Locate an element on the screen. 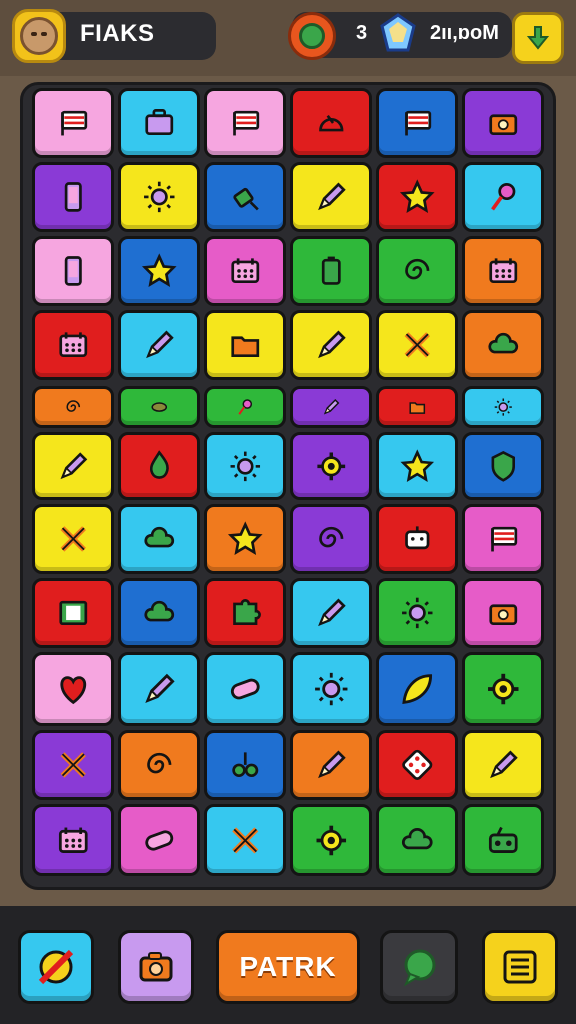 This screenshot has width=576, height=1024. tile-disc is located at coordinates (159, 407).